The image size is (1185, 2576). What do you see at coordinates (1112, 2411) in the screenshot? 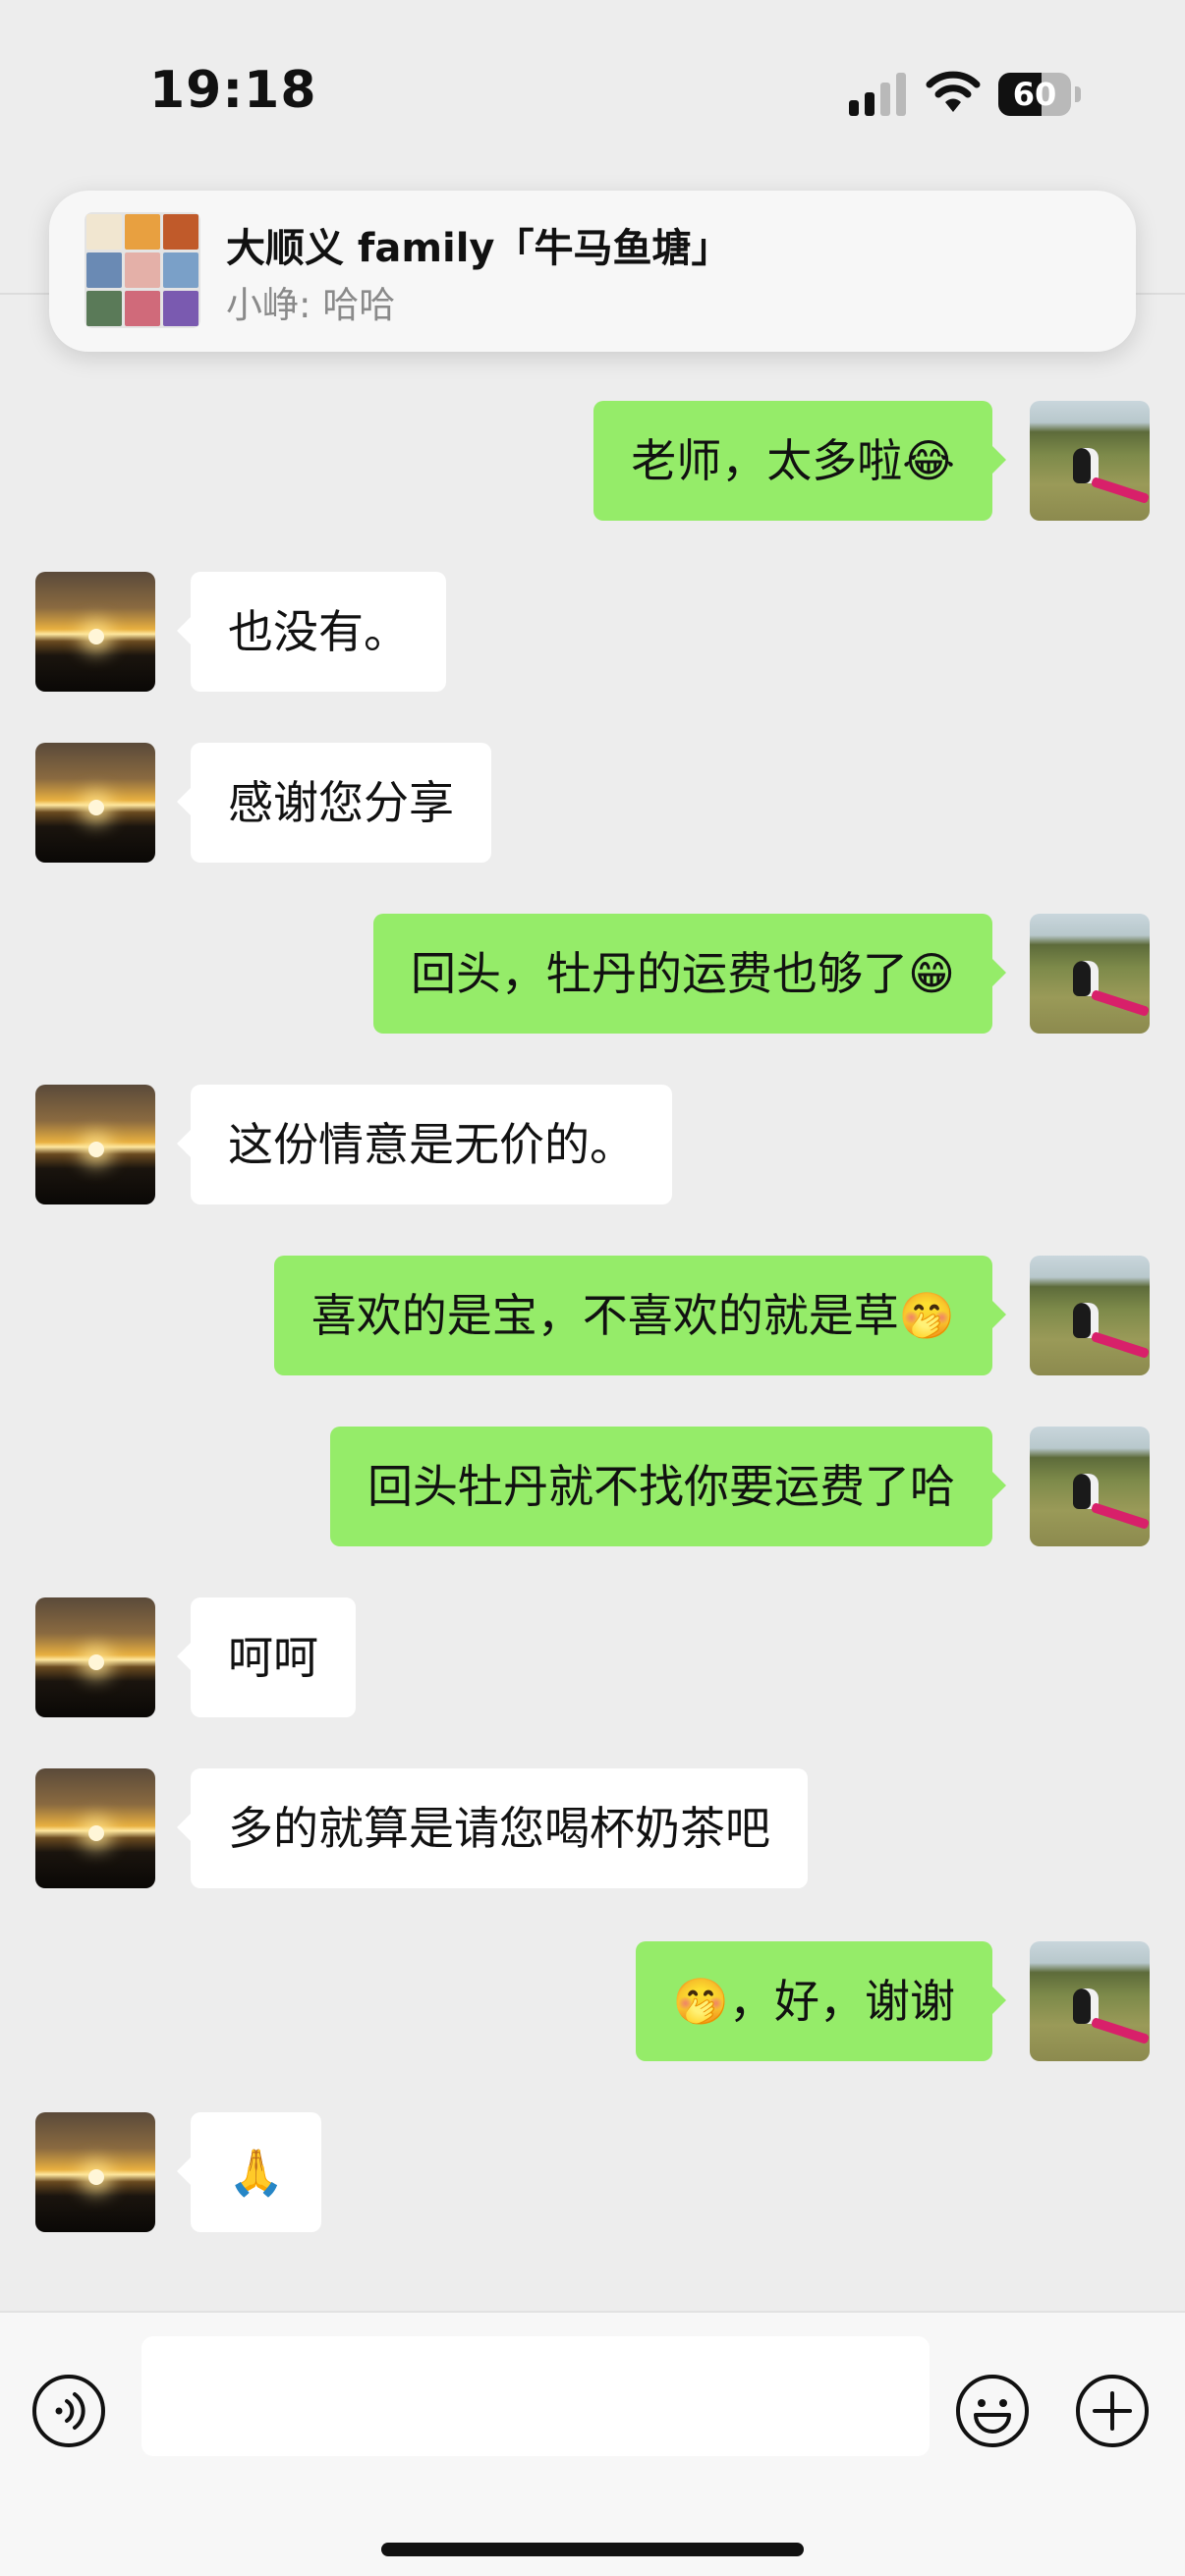
I see `plus-icon` at bounding box center [1112, 2411].